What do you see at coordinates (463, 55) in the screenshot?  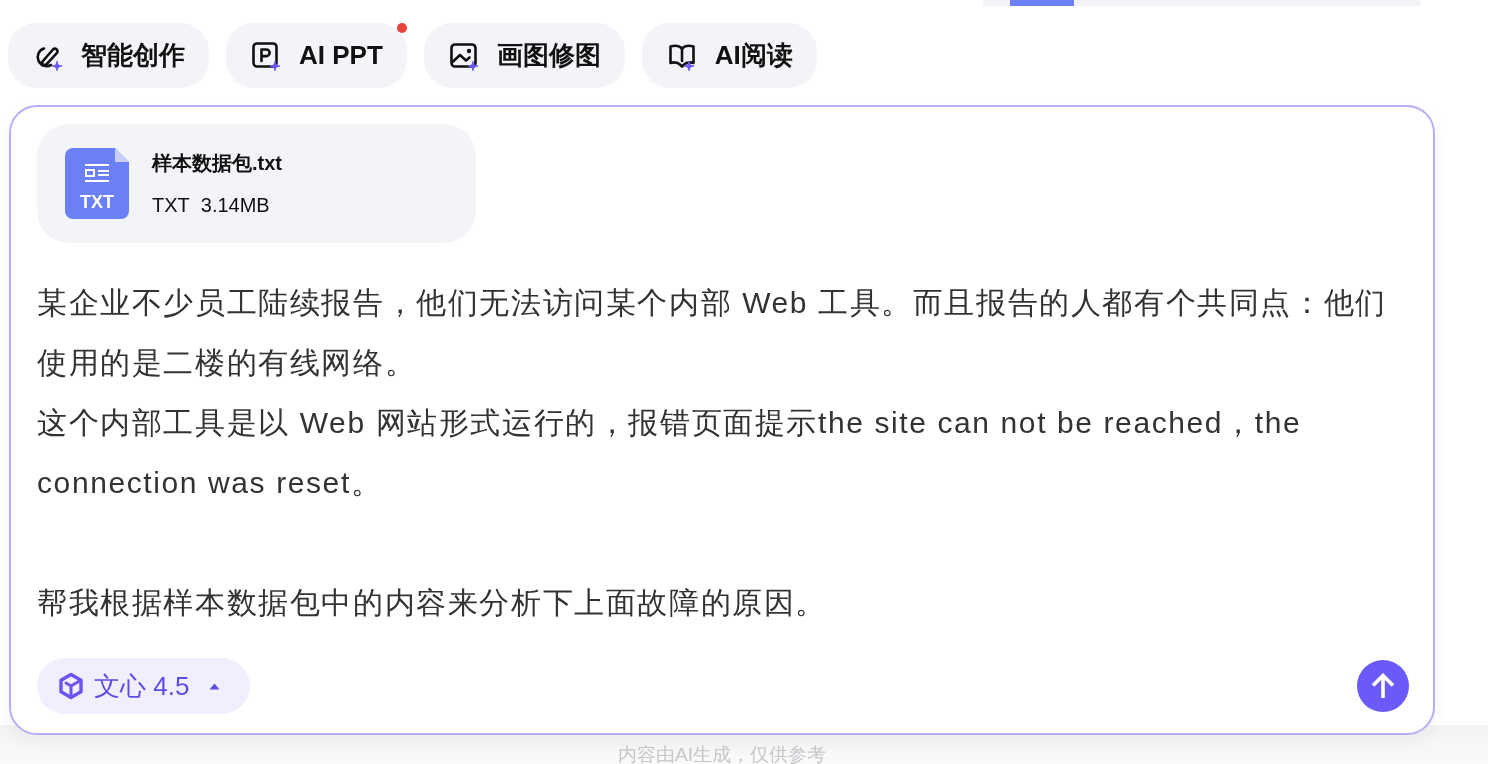 I see `image-sparkle-icon` at bounding box center [463, 55].